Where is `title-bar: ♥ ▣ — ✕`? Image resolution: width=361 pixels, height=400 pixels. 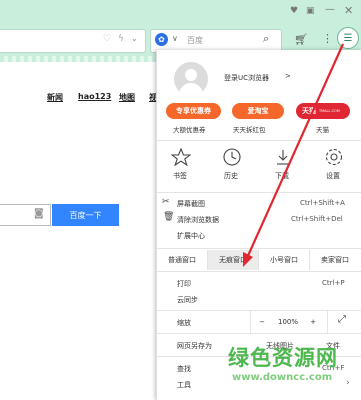 title-bar: ♥ ▣ — ✕ is located at coordinates (180, 12).